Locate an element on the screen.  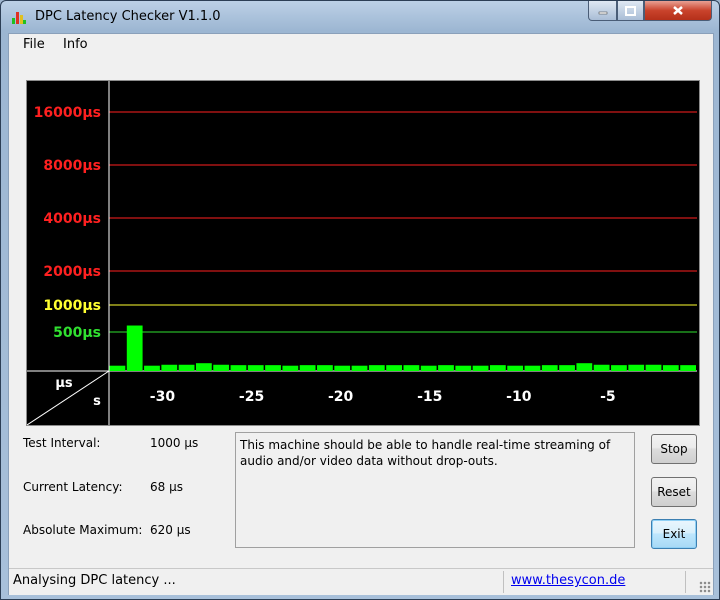
current-latency-label: Current Latency: is located at coordinates (73, 487).